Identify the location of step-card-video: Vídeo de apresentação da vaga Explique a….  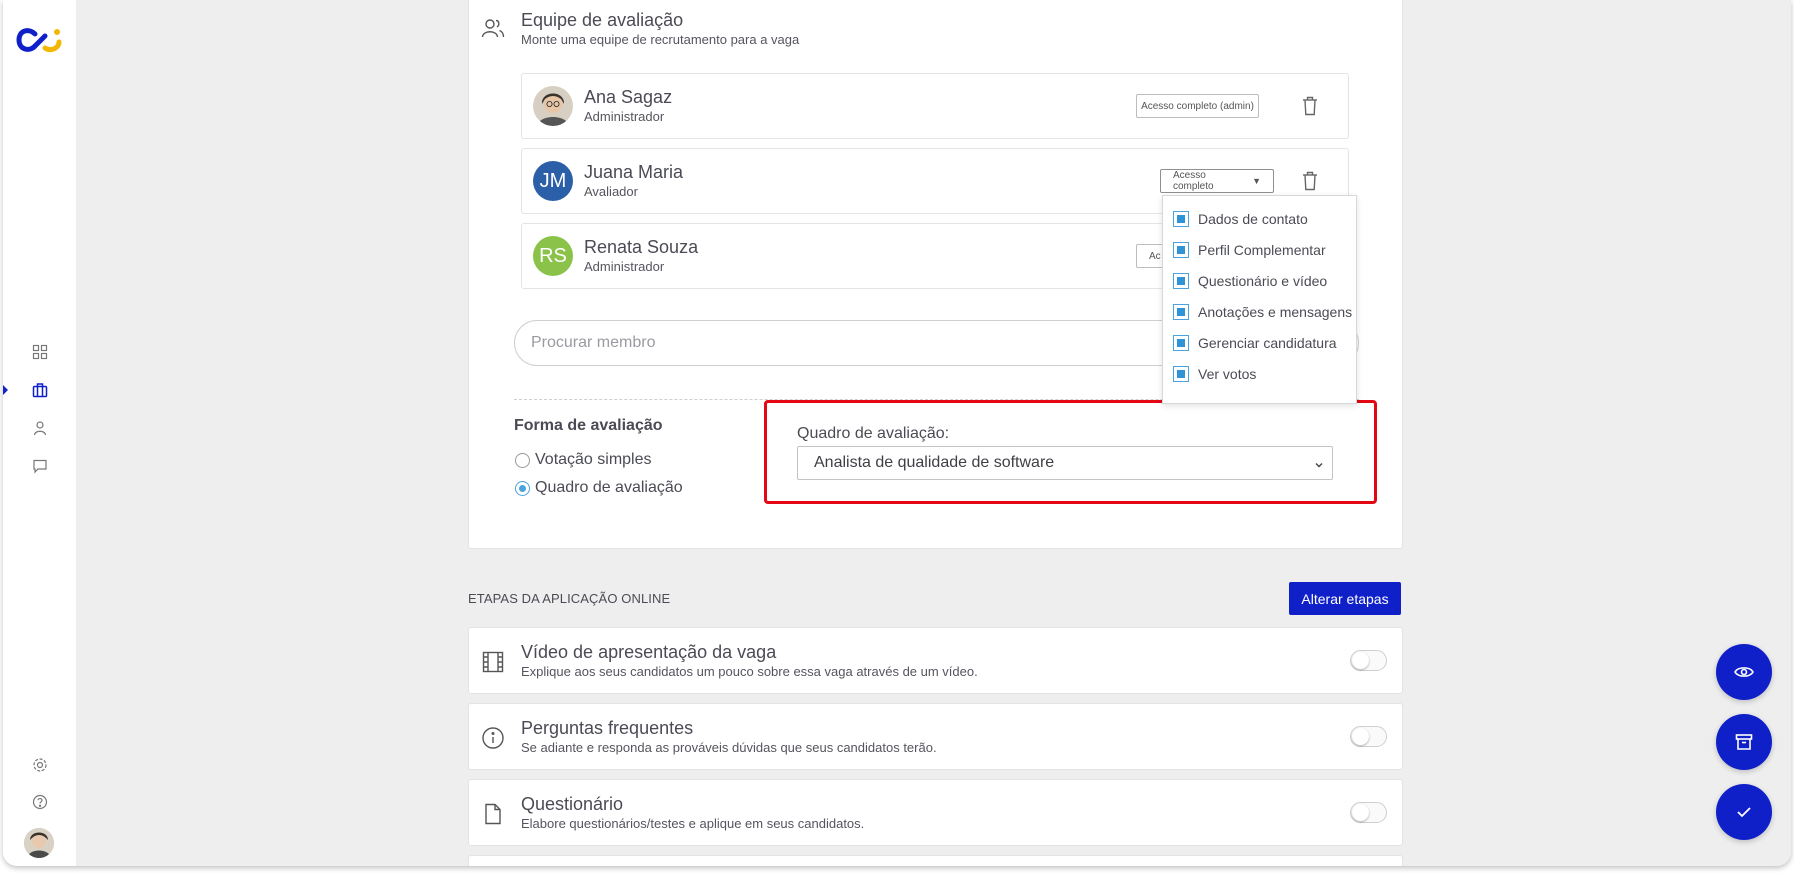
(935, 660).